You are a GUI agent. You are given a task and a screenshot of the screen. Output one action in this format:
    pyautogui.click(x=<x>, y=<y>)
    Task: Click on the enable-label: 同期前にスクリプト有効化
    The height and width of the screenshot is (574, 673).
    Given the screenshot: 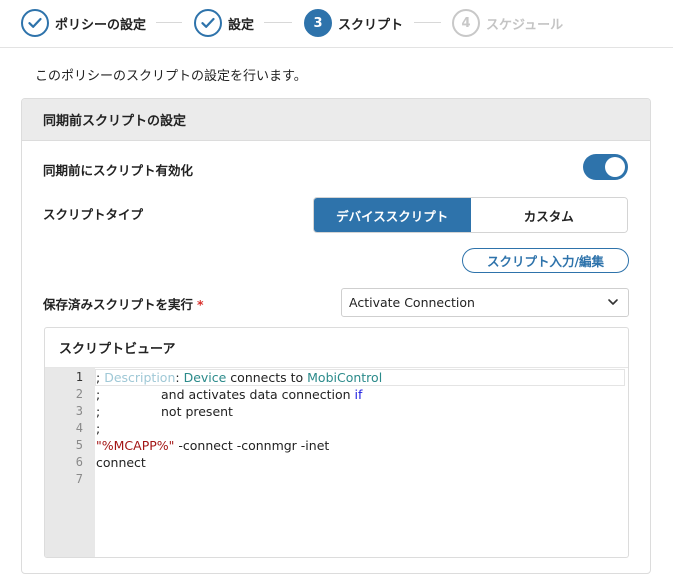 What is the action you would take?
    pyautogui.click(x=118, y=170)
    